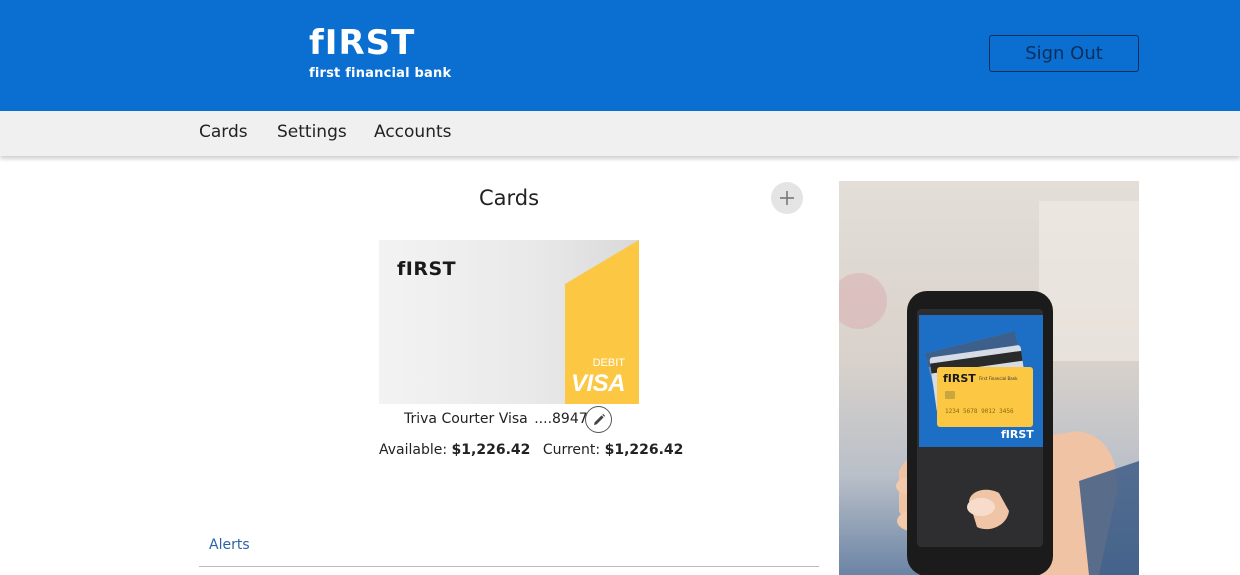 This screenshot has height=575, width=1240. What do you see at coordinates (413, 450) in the screenshot?
I see `available-label: Available:` at bounding box center [413, 450].